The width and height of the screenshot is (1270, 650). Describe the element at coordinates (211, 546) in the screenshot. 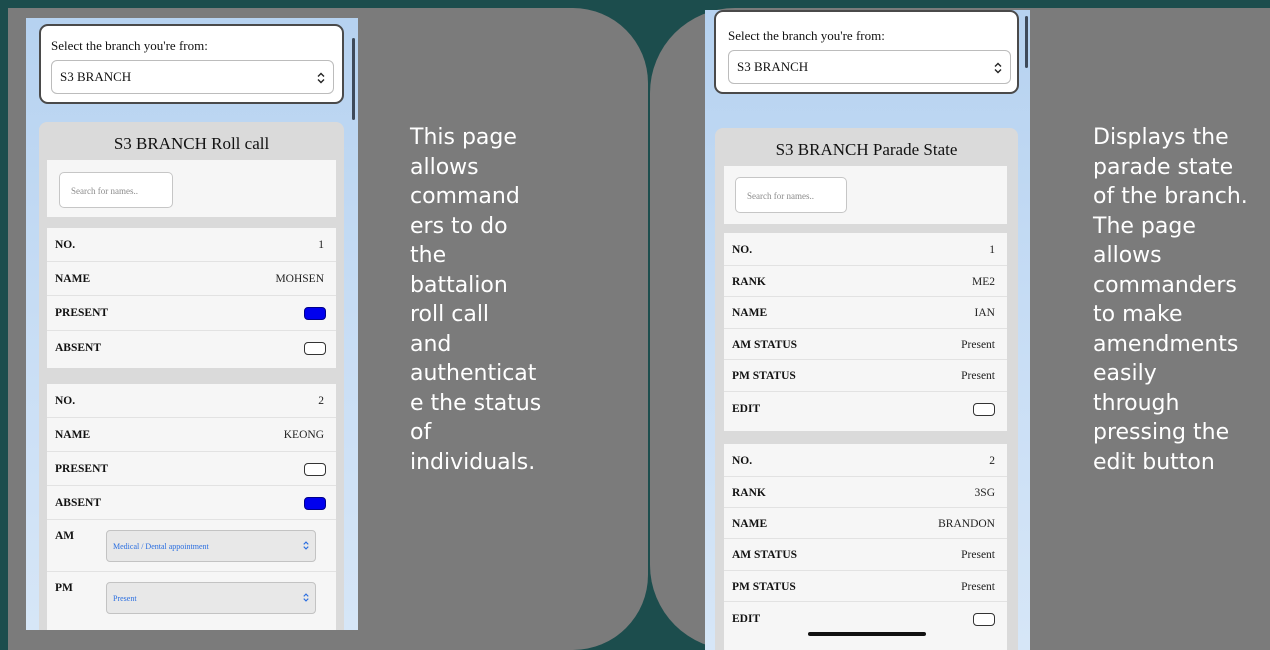

I see `am-status-select: Medical / Dental appointment` at that location.